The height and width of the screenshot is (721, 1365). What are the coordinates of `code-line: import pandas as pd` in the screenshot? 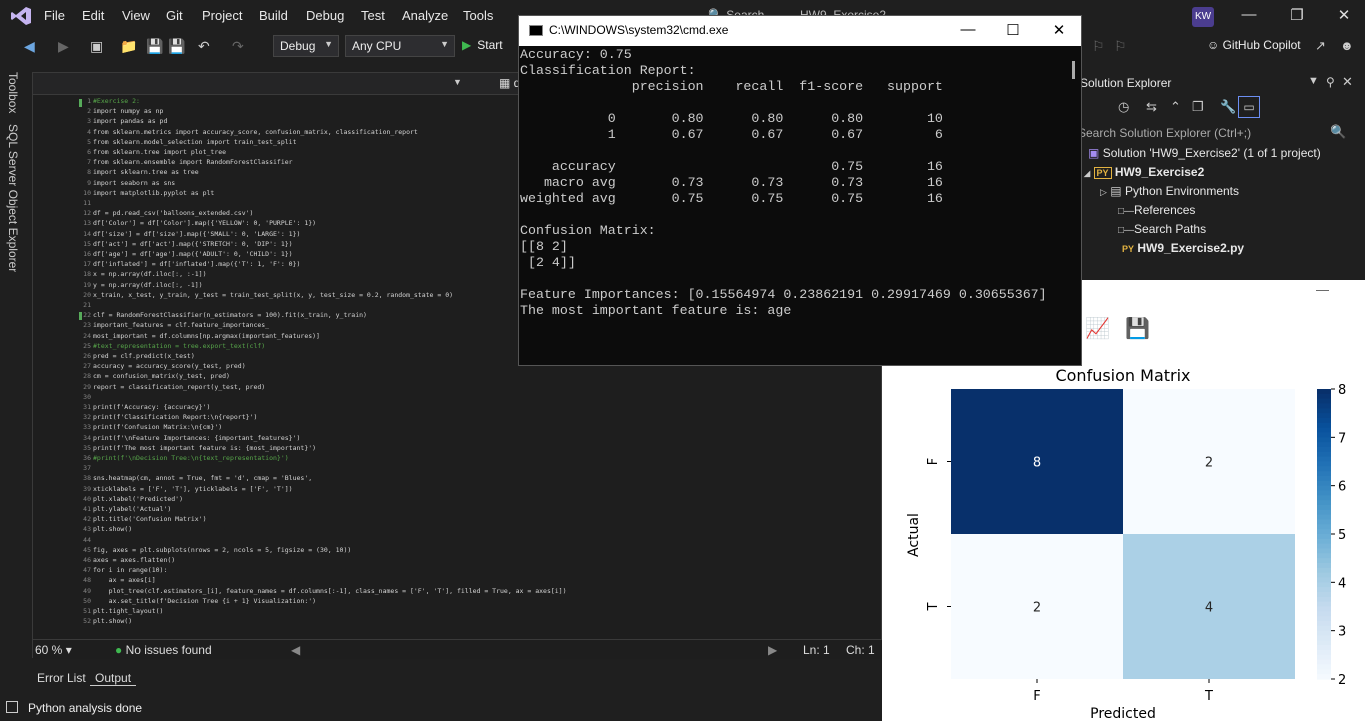 It's located at (130, 121).